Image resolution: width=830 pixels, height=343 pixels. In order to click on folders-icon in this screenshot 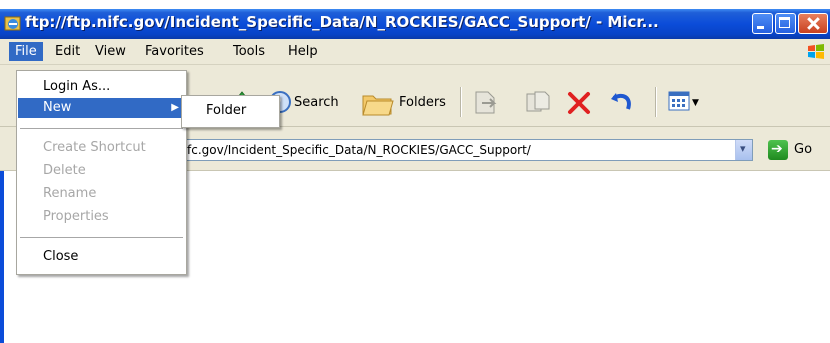, I will do `click(378, 103)`.